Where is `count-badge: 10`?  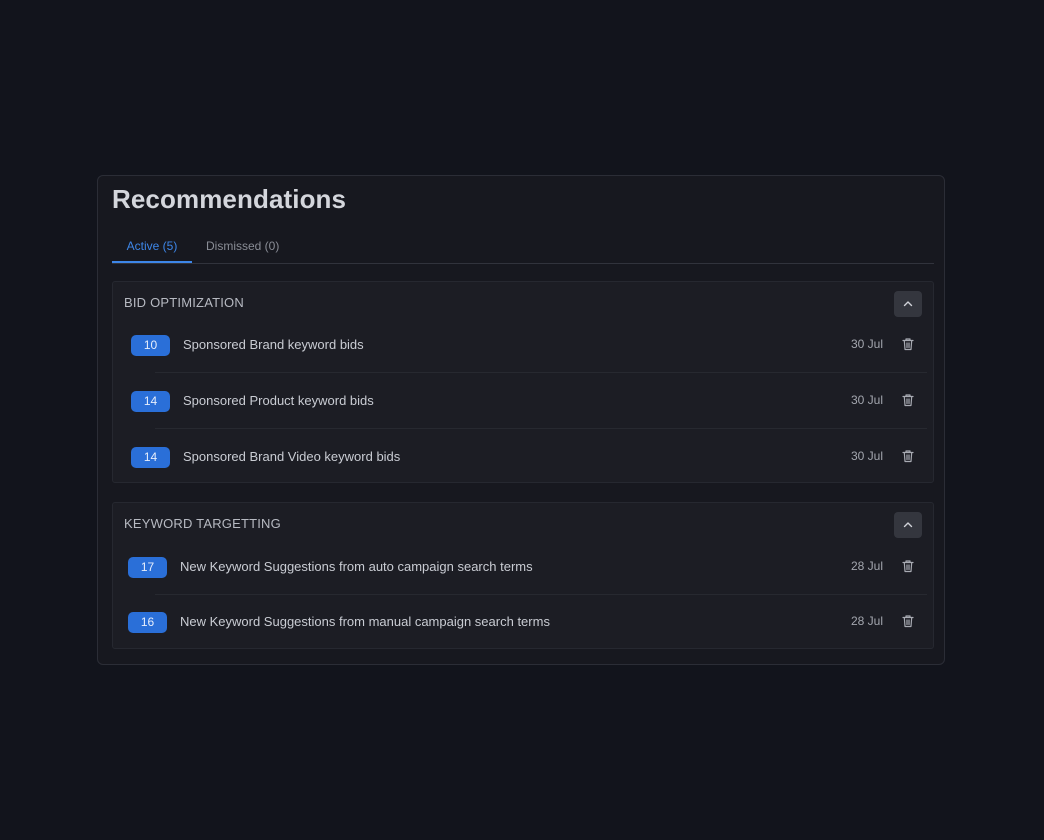 count-badge: 10 is located at coordinates (150, 345).